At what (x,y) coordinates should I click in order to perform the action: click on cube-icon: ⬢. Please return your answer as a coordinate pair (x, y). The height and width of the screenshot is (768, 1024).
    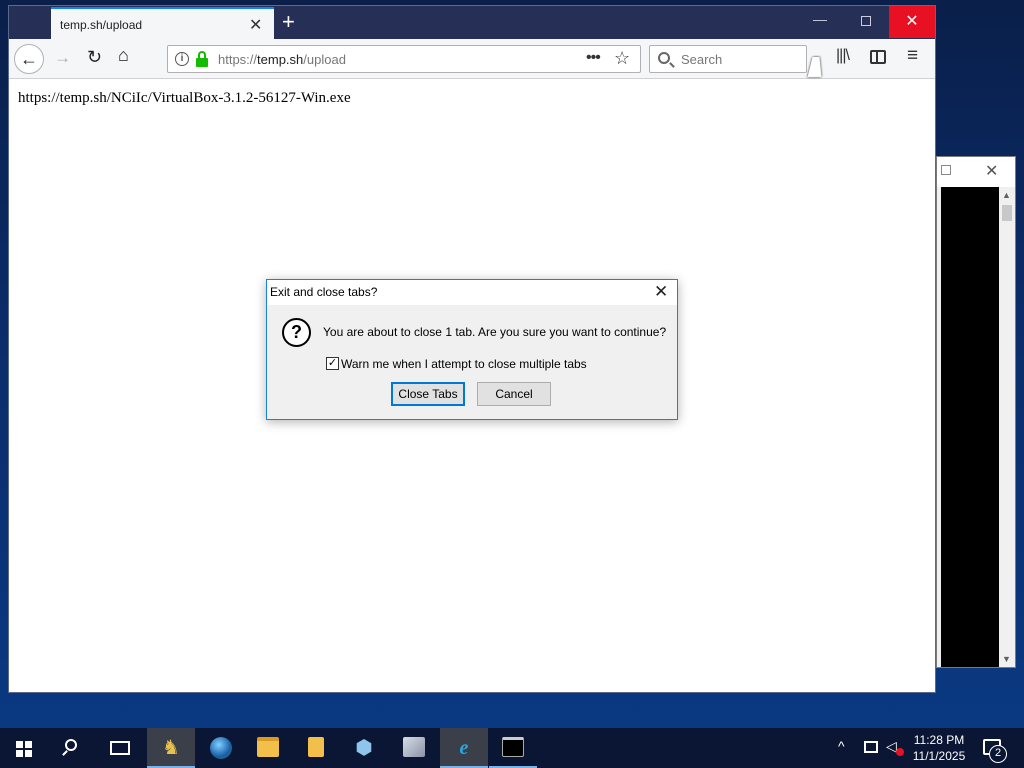
    Looking at the image, I should click on (364, 748).